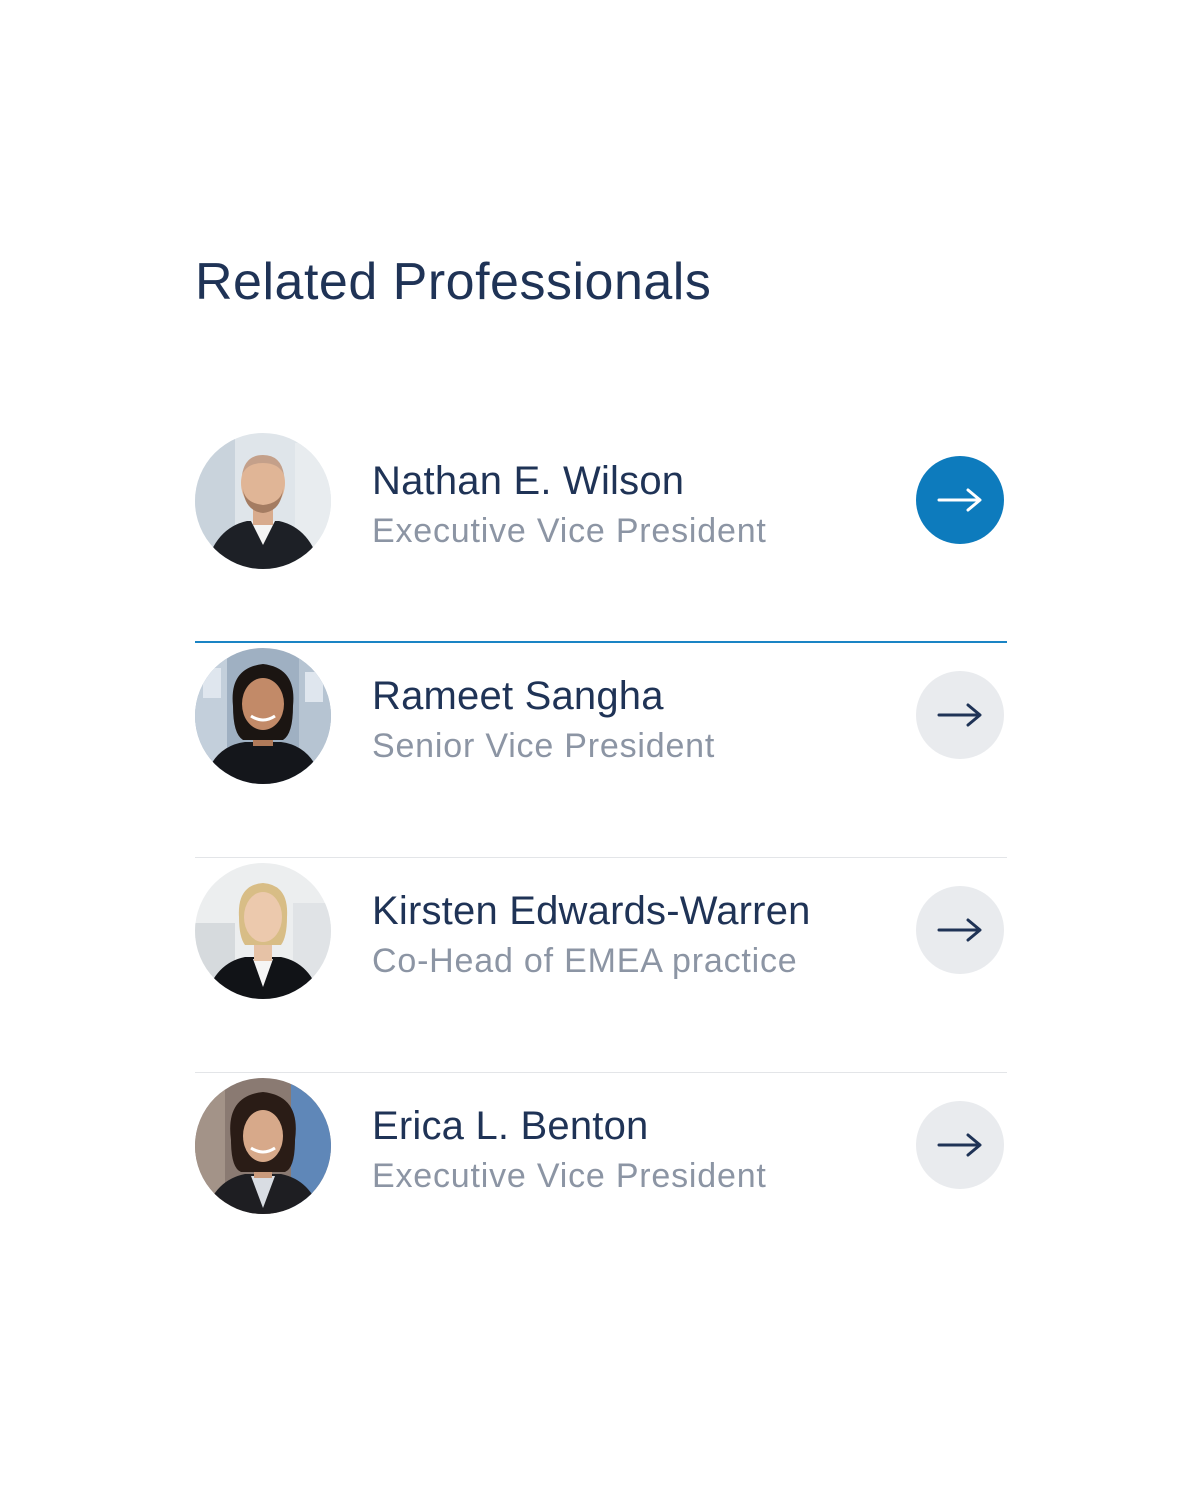  What do you see at coordinates (632, 911) in the screenshot?
I see `professional-name: Kirsten Edwards-Warren` at bounding box center [632, 911].